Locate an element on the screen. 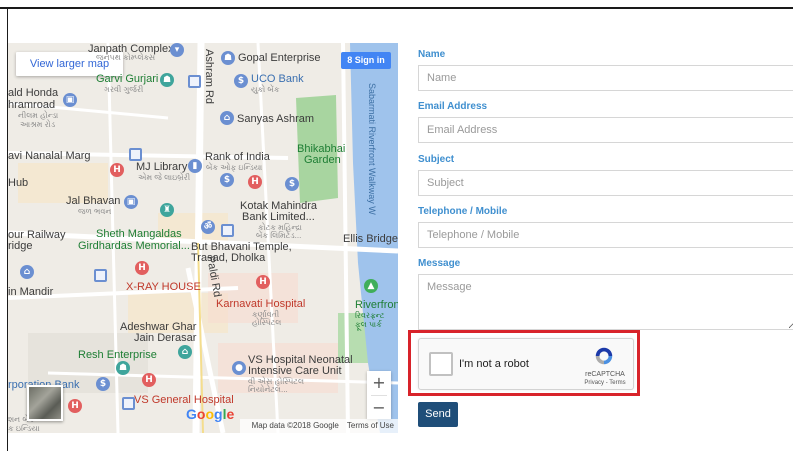 This screenshot has width=793, height=451. map-label: Gopal Enterprise is located at coordinates (279, 58).